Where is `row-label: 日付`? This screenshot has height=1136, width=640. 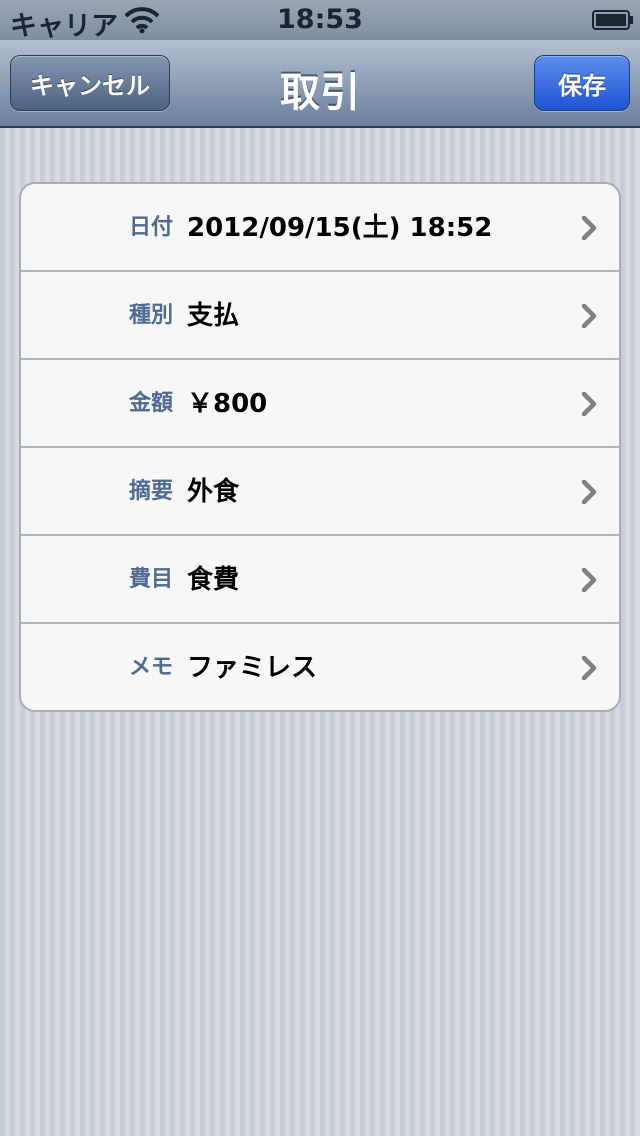
row-label: 日付 is located at coordinates (150, 227).